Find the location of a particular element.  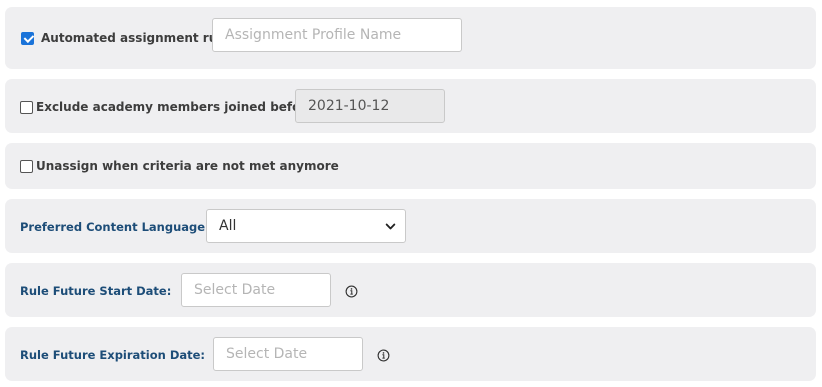

content-language-panel: Preferred Content Language: All is located at coordinates (410, 226).